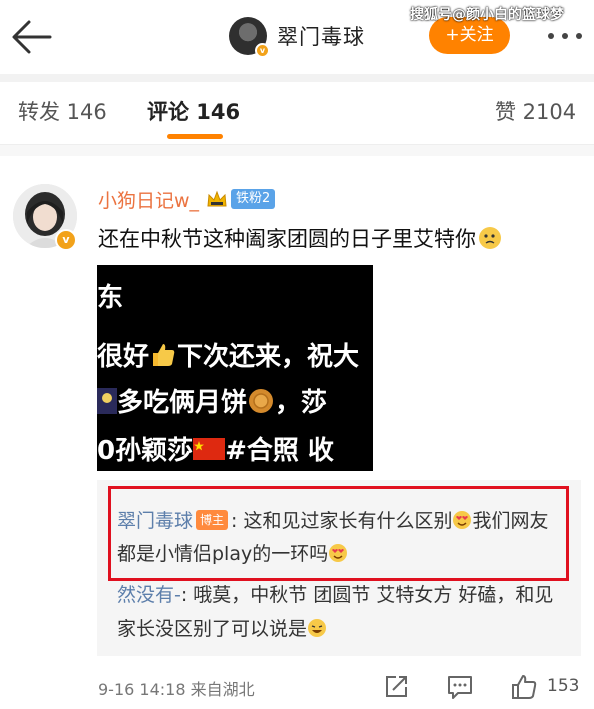 The width and height of the screenshot is (594, 709). I want to click on tab-like: 赞 2104, so click(535, 111).